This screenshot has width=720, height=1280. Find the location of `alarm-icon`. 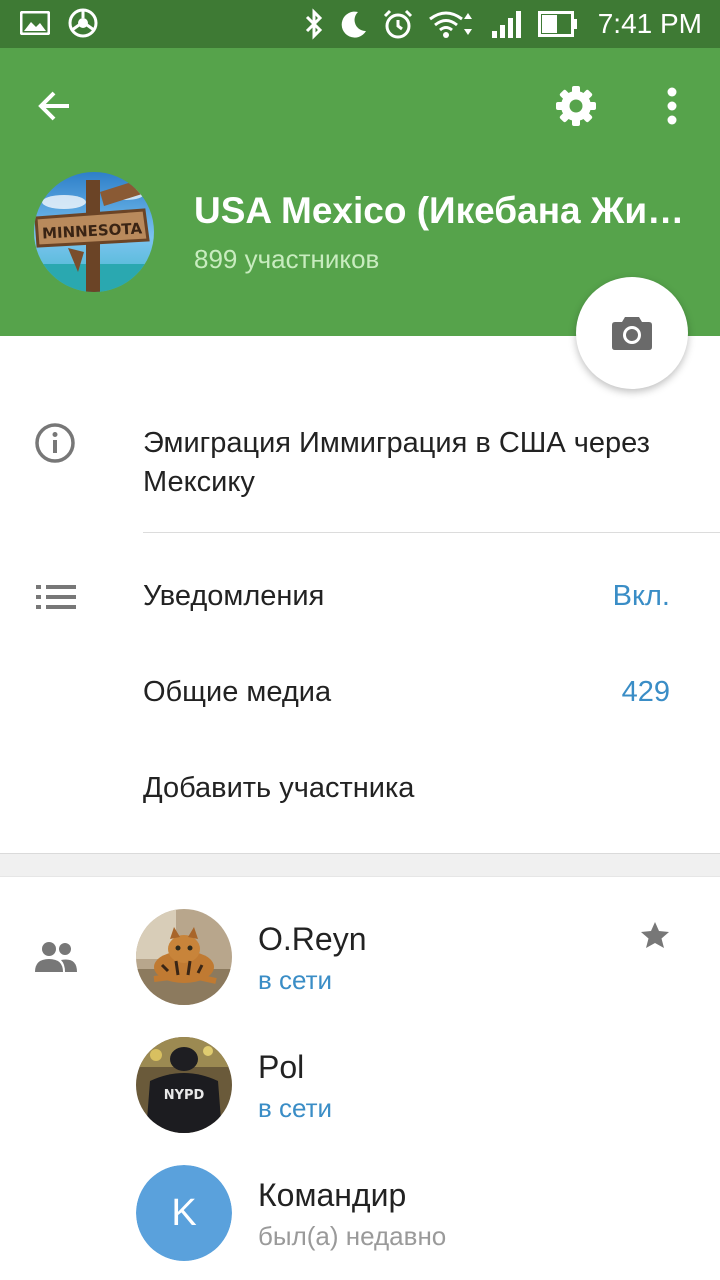

alarm-icon is located at coordinates (398, 24).